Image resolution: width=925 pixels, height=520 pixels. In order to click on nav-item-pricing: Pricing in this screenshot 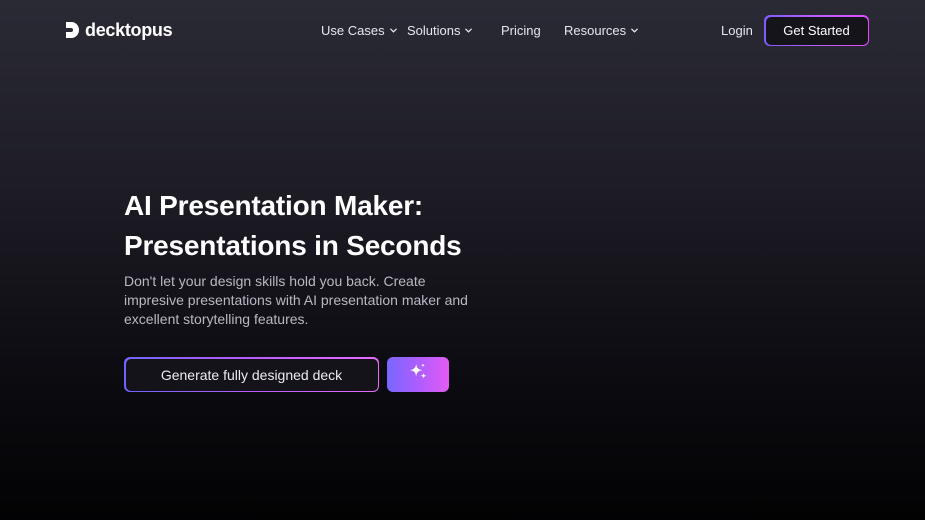, I will do `click(521, 30)`.